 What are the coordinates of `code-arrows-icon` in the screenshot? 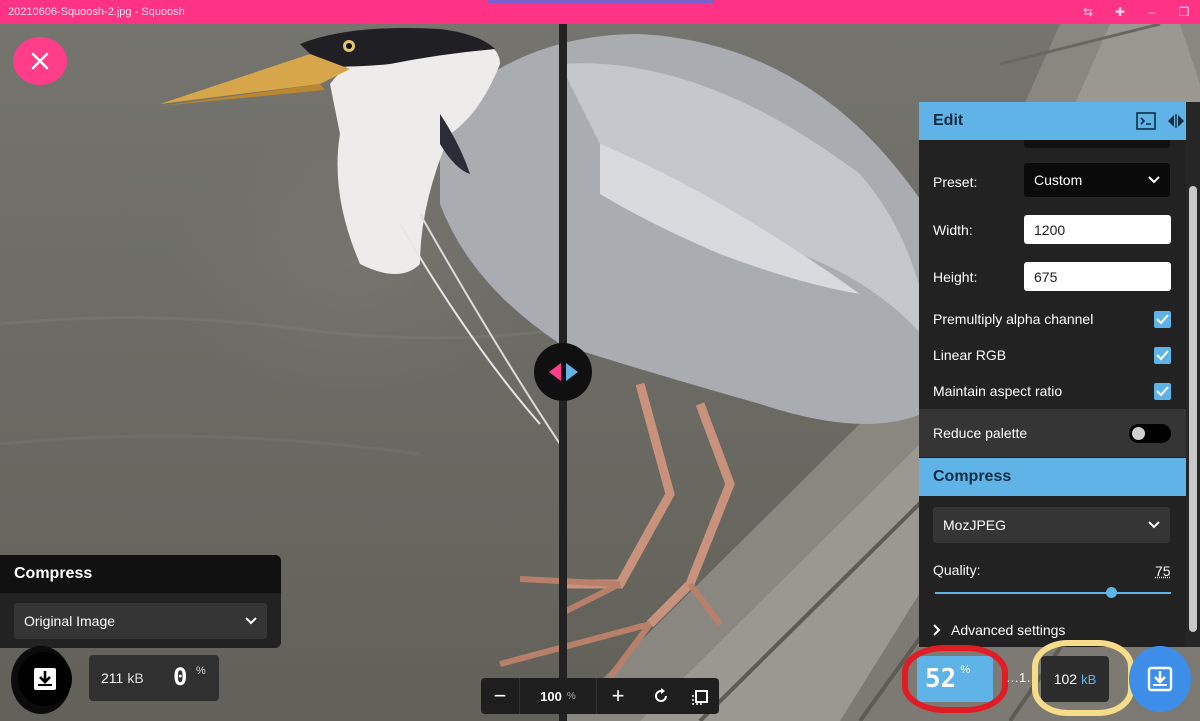 It's located at (1176, 121).